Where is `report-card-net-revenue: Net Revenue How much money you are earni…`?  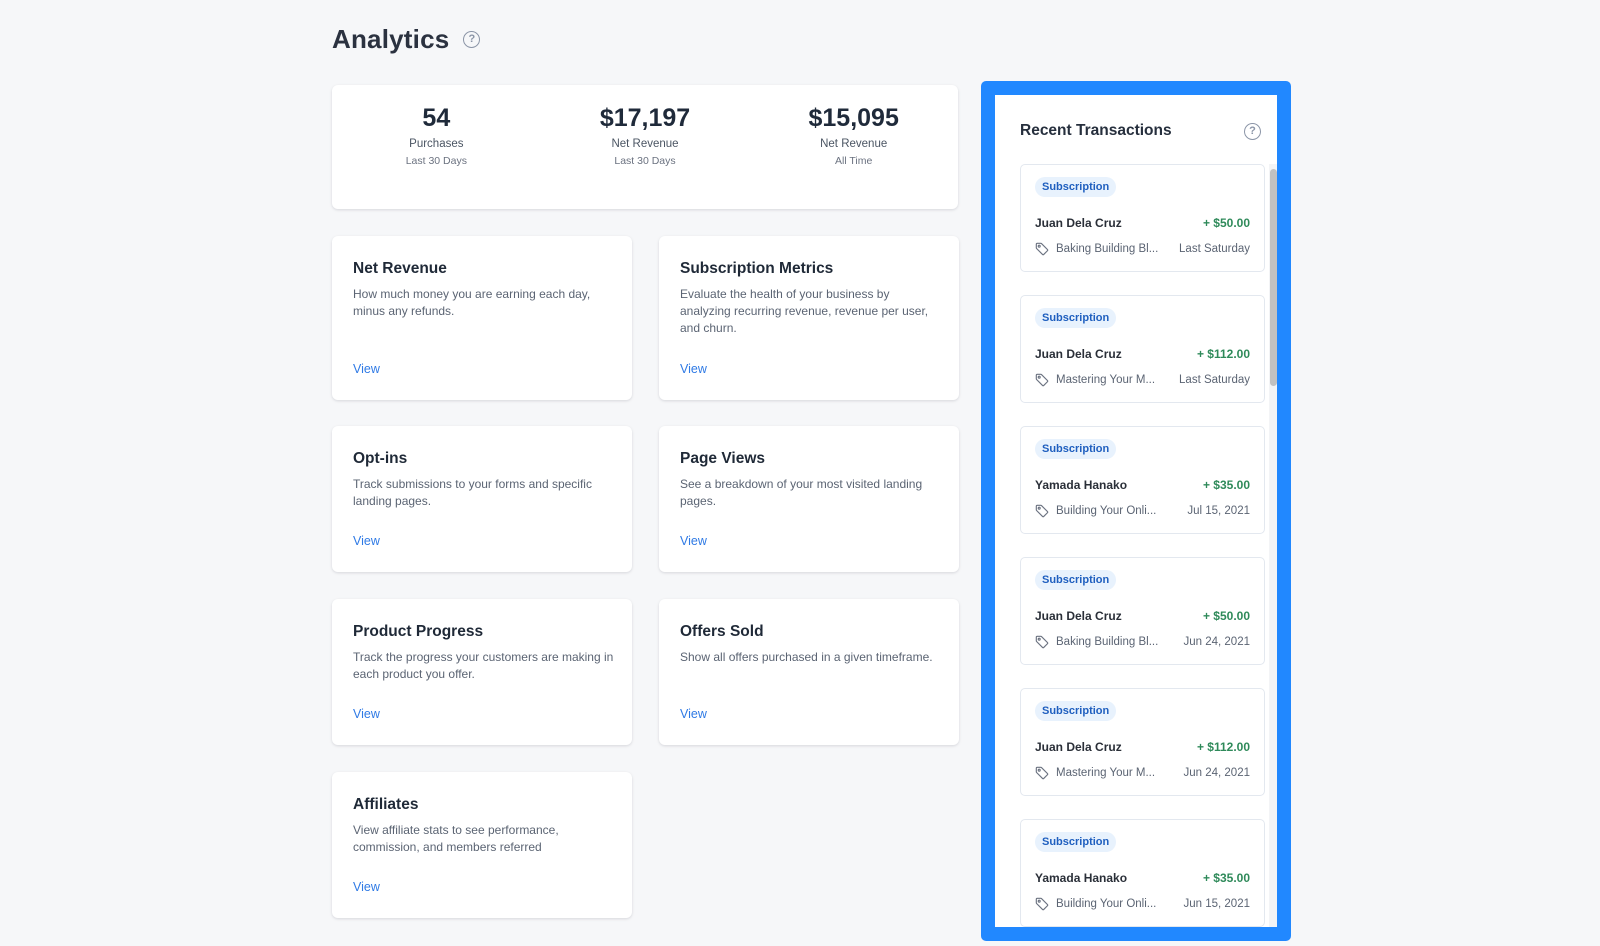 report-card-net-revenue: Net Revenue How much money you are earni… is located at coordinates (482, 318).